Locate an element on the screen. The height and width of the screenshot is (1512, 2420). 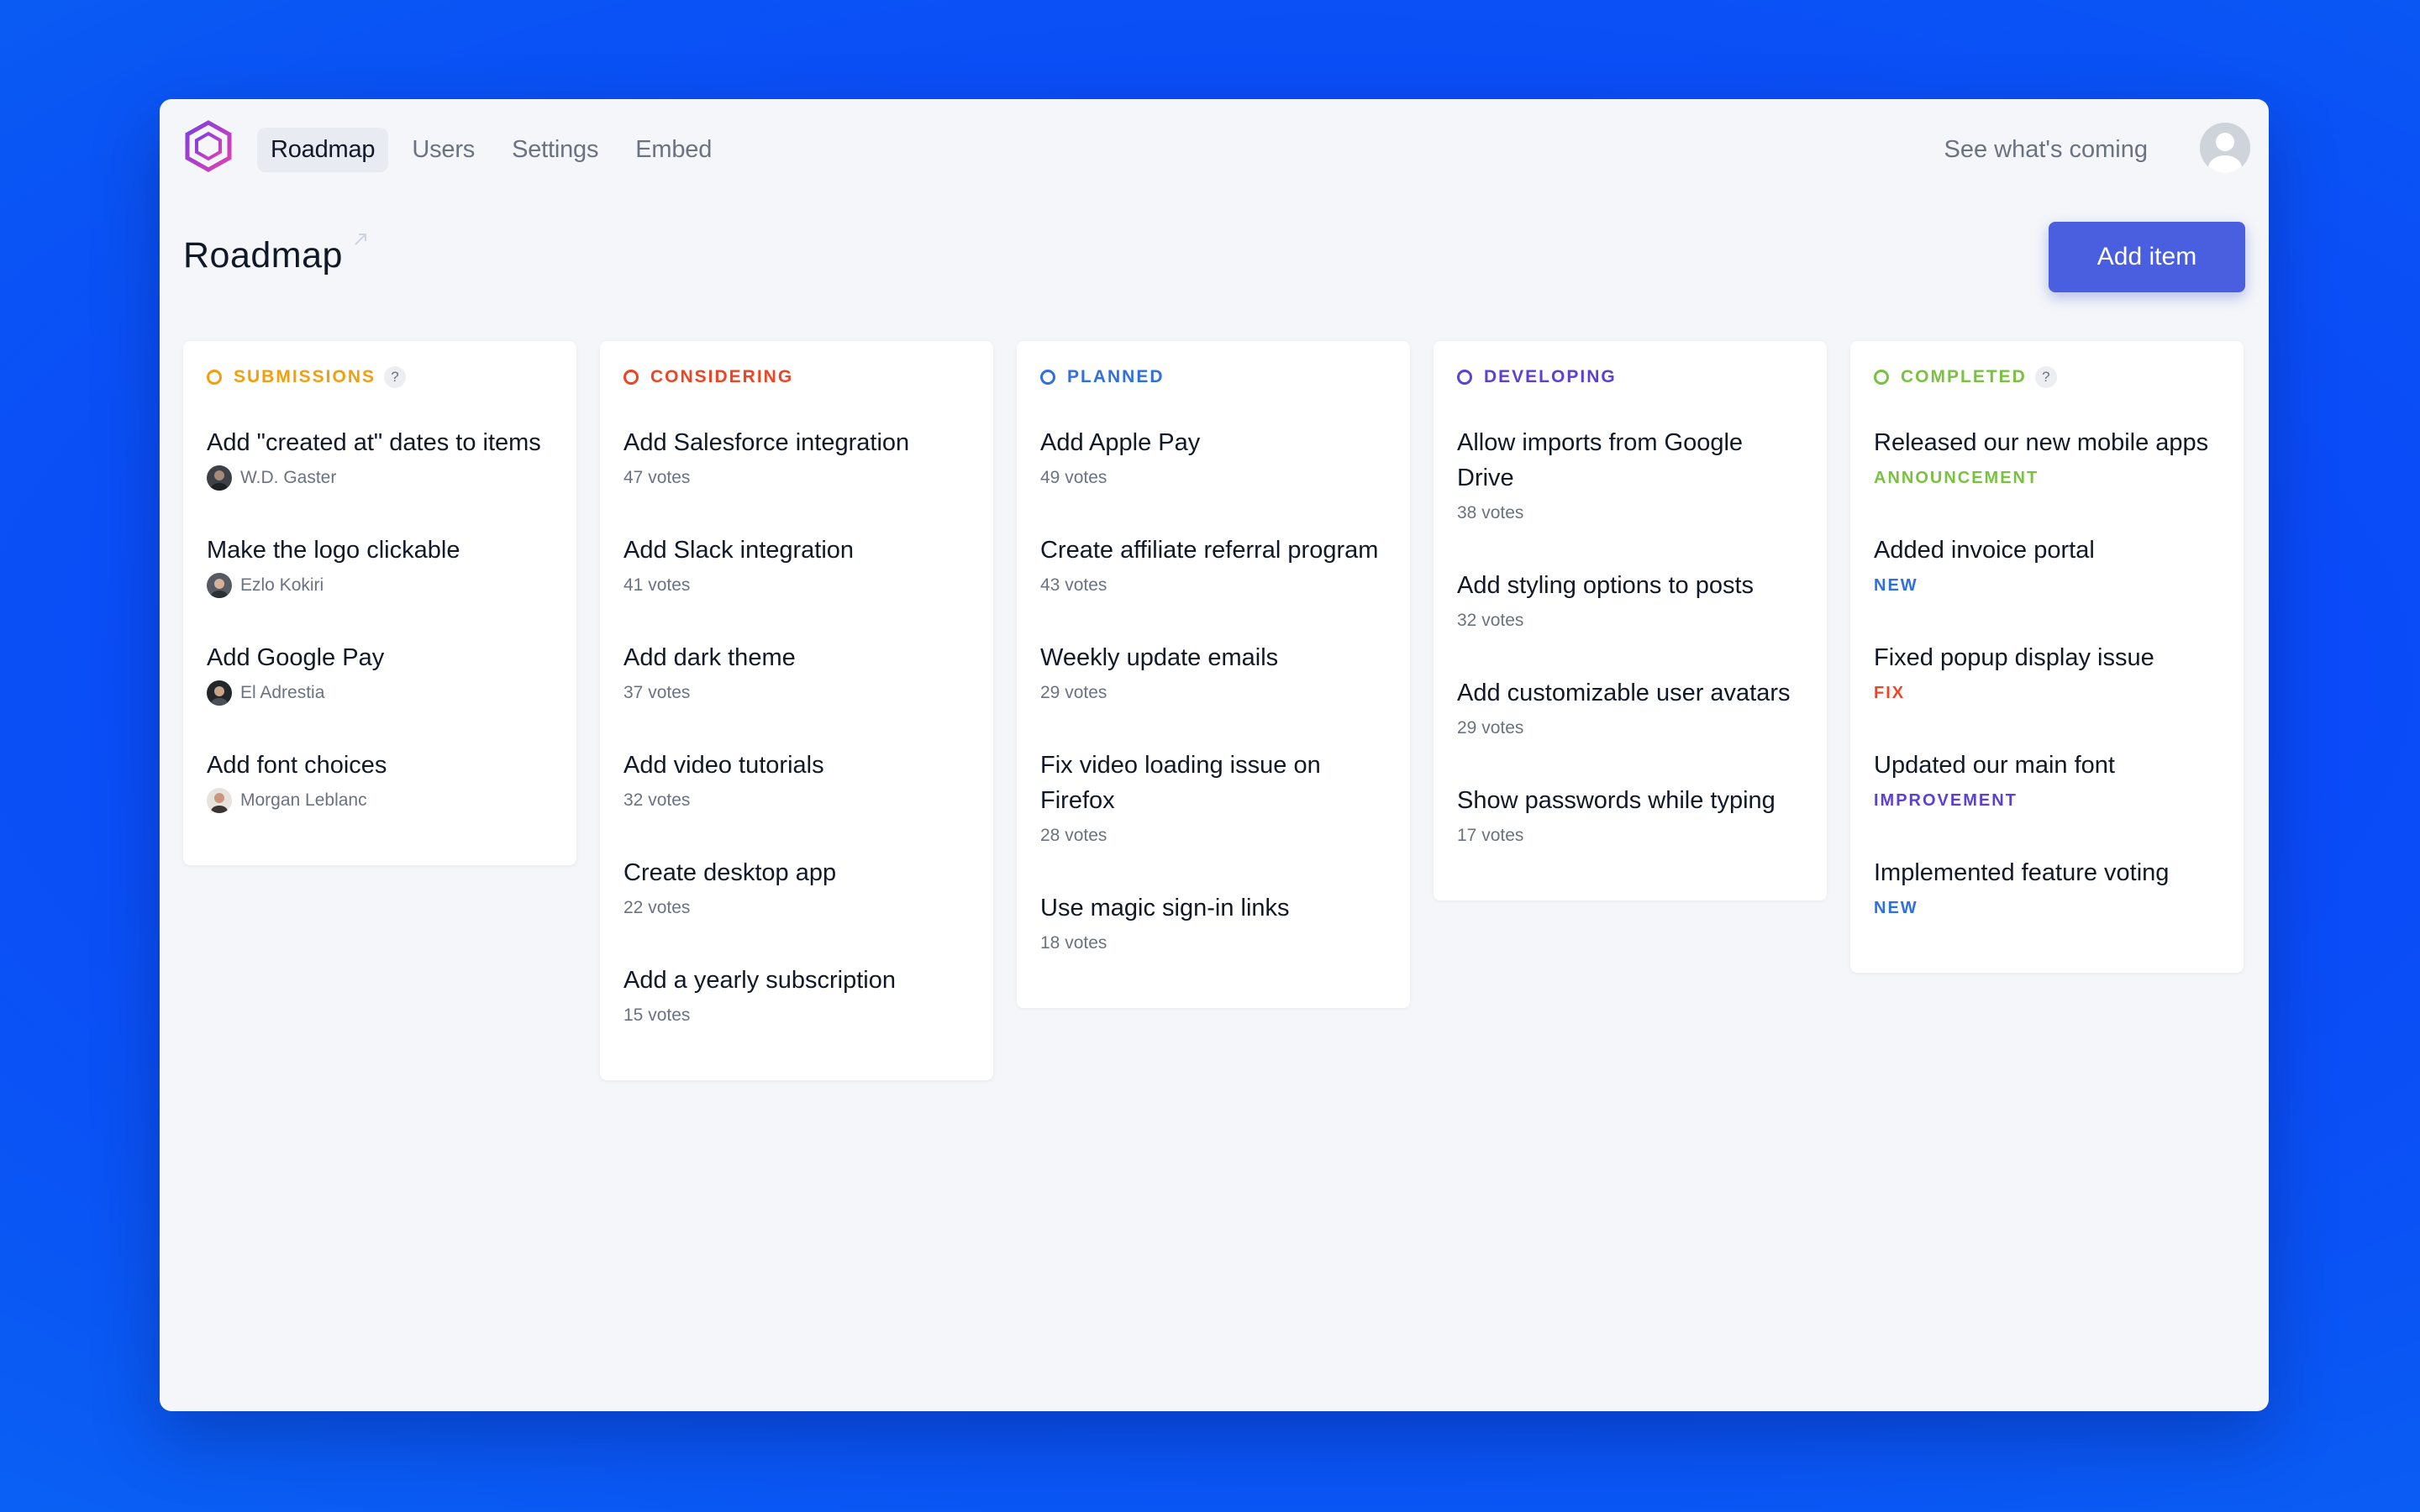
column-title: COMPLETED is located at coordinates (1964, 376).